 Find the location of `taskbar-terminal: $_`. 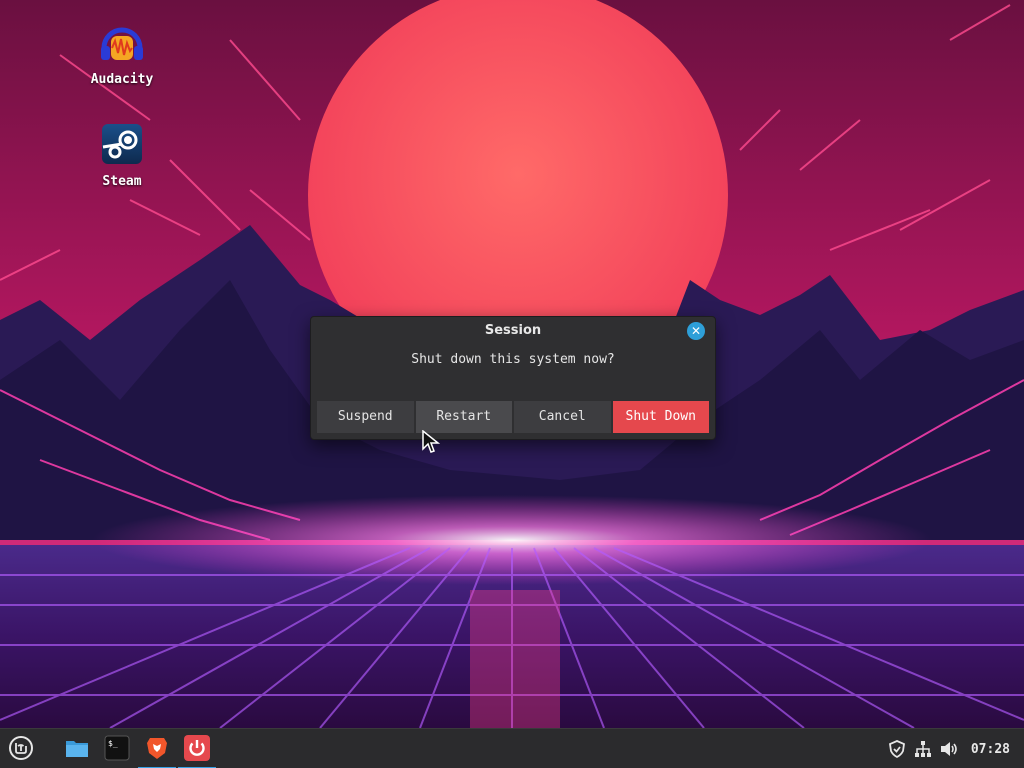

taskbar-terminal: $_ is located at coordinates (117, 748).